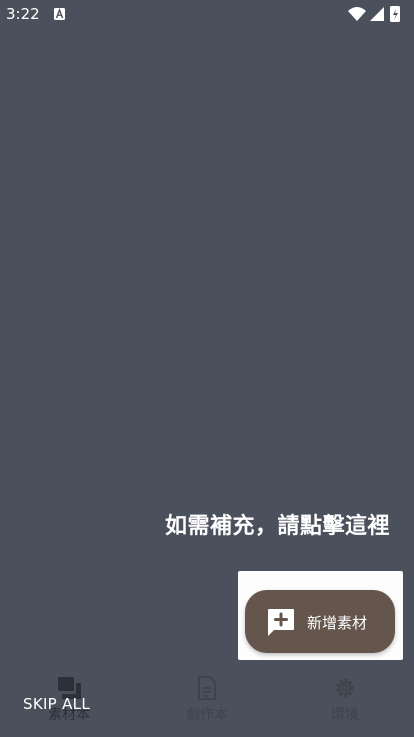 This screenshot has width=414, height=737. Describe the element at coordinates (207, 703) in the screenshot. I see `nav-item-creation: 劇作本` at that location.